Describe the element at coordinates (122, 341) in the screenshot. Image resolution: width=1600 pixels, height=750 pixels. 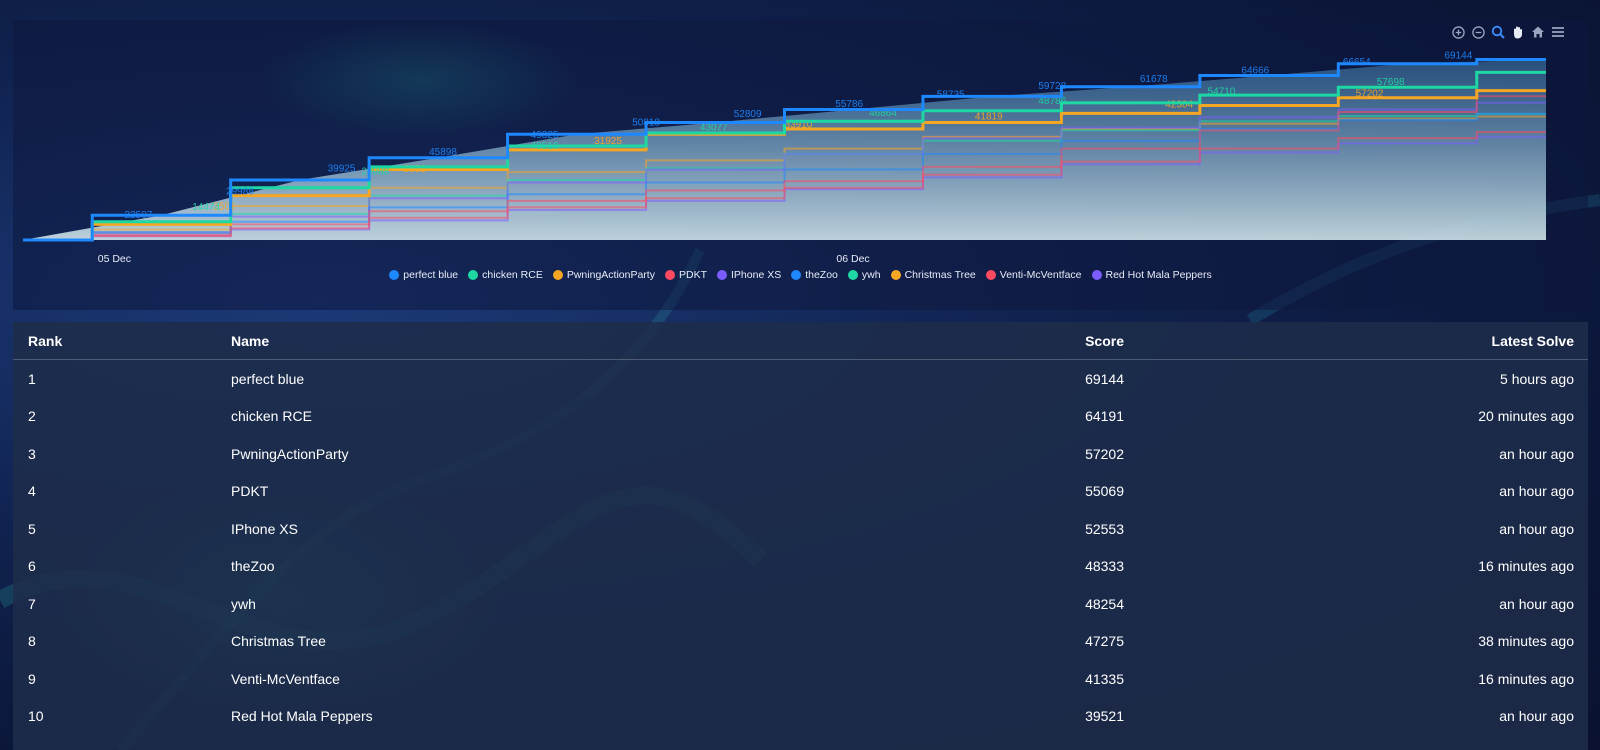
I see `rank-header: Rank` at that location.